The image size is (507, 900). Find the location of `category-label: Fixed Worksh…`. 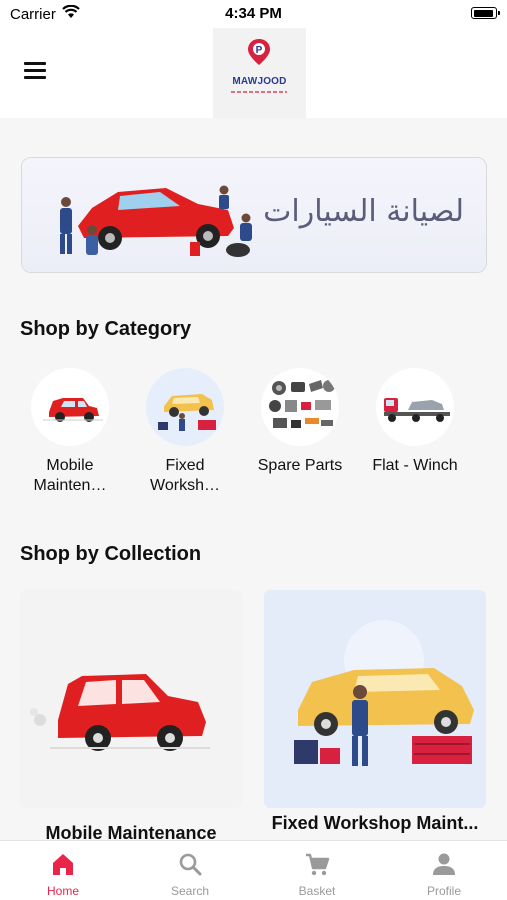

category-label: Fixed Worksh… is located at coordinates (185, 475).